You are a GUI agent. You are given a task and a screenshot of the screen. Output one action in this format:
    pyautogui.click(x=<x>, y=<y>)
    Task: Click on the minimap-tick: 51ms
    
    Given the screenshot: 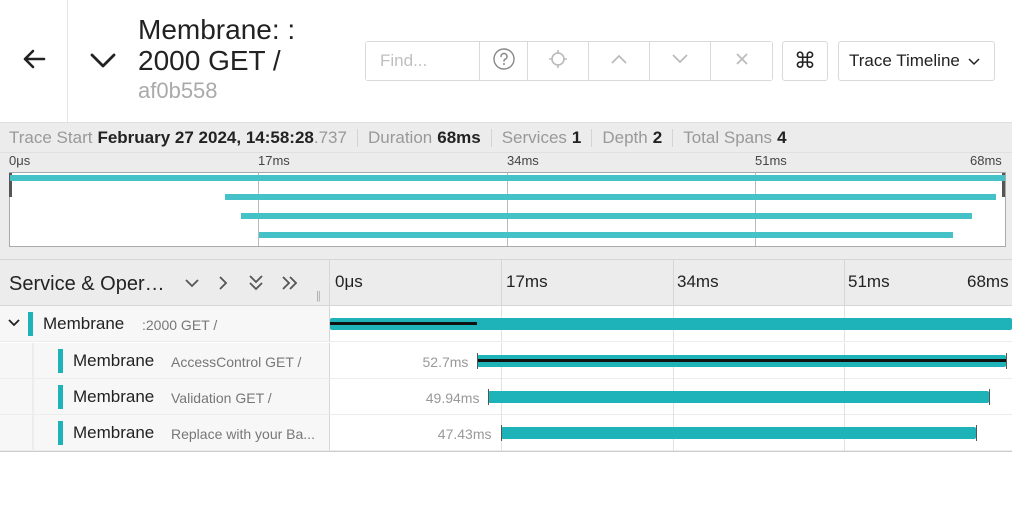 What is the action you would take?
    pyautogui.click(x=771, y=160)
    